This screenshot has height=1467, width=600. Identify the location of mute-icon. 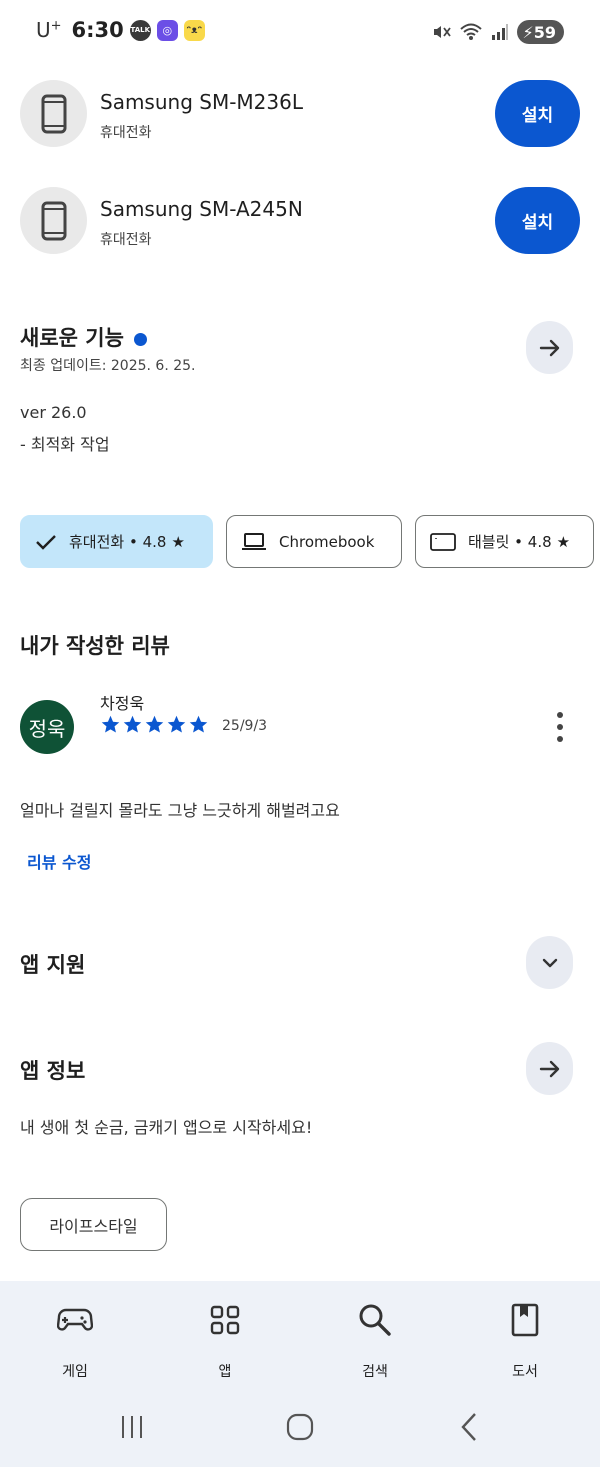
(442, 32).